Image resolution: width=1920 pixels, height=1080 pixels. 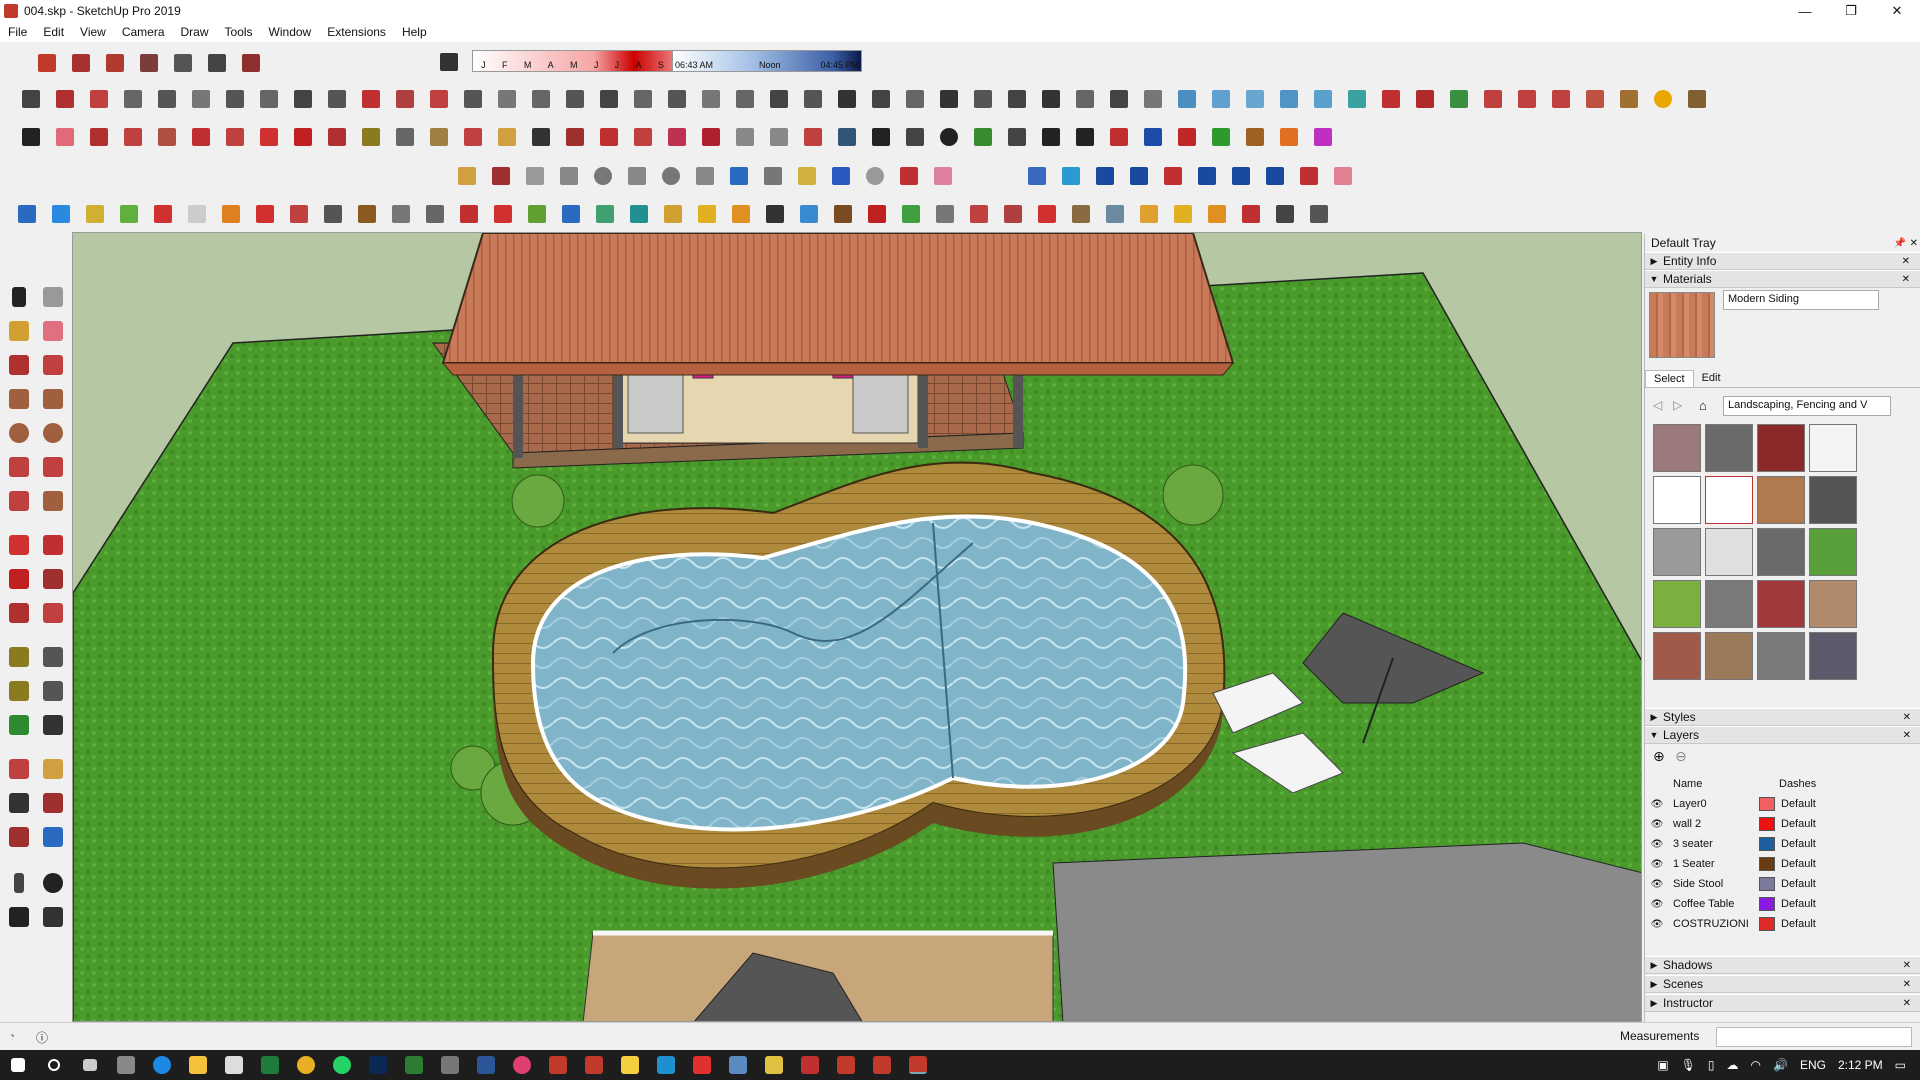 I want to click on circle-tool-icon, so click(x=19, y=433).